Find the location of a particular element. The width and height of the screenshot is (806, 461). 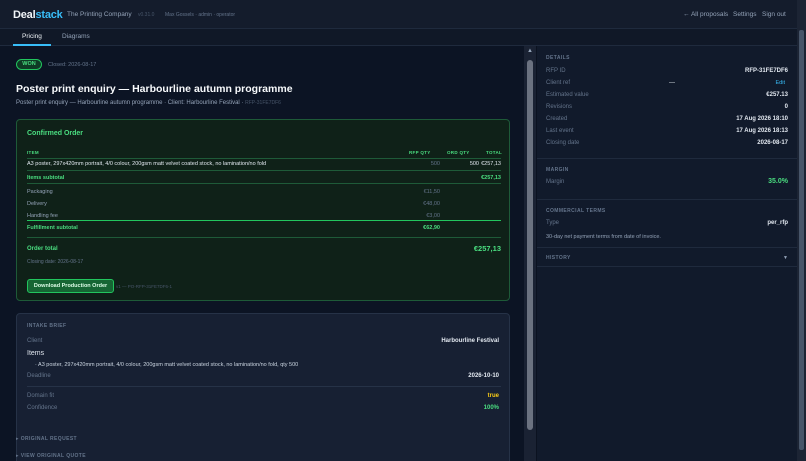

client-label: Client is located at coordinates (35, 341).